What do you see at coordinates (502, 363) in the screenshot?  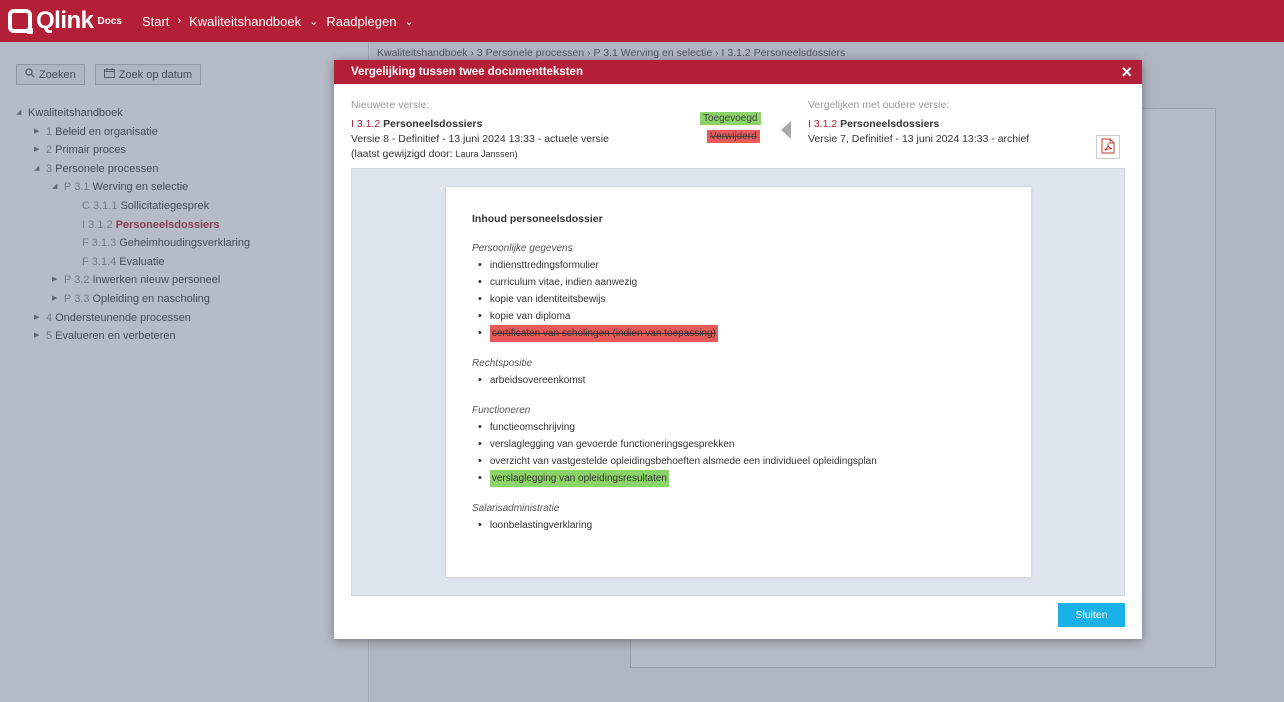 I see `section-title: Rechtspositie` at bounding box center [502, 363].